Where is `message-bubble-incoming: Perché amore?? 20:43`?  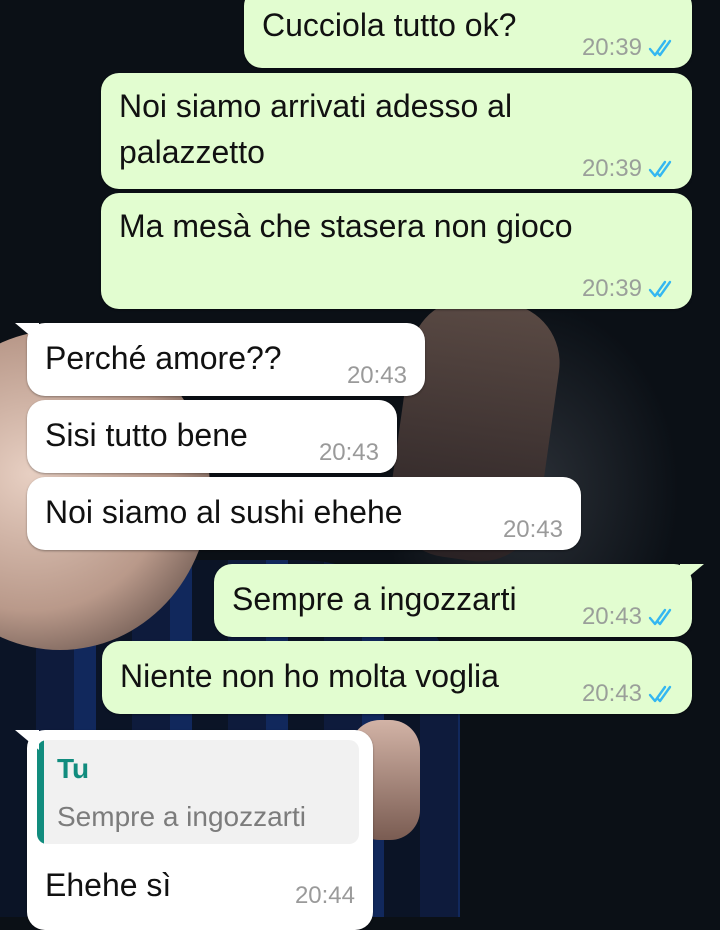
message-bubble-incoming: Perché amore?? 20:43 is located at coordinates (220, 359).